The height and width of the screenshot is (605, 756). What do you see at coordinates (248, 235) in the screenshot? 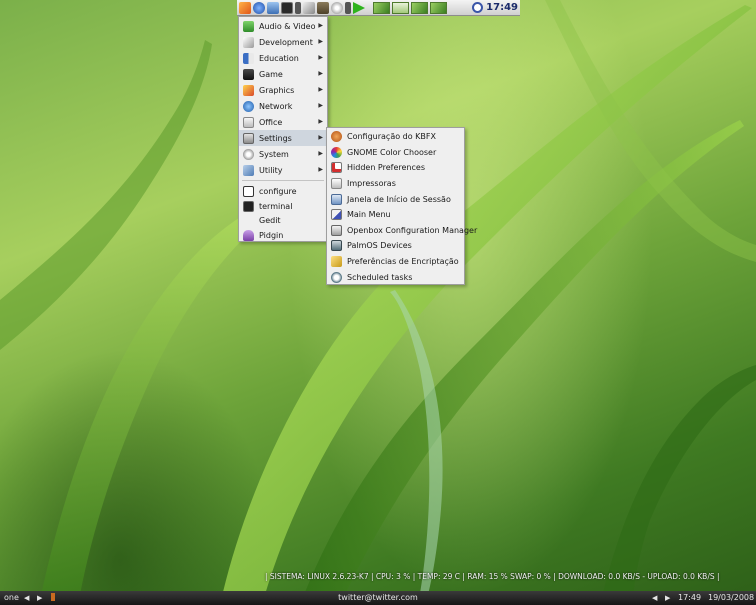
I see `pidgin-icon` at bounding box center [248, 235].